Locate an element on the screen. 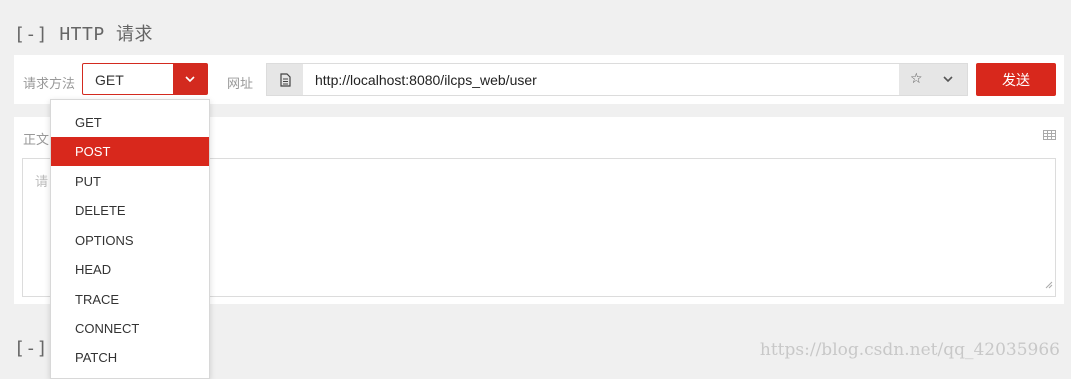 The image size is (1071, 379). watermark: https://blog.csdn.net/qq_42035966 is located at coordinates (909, 350).